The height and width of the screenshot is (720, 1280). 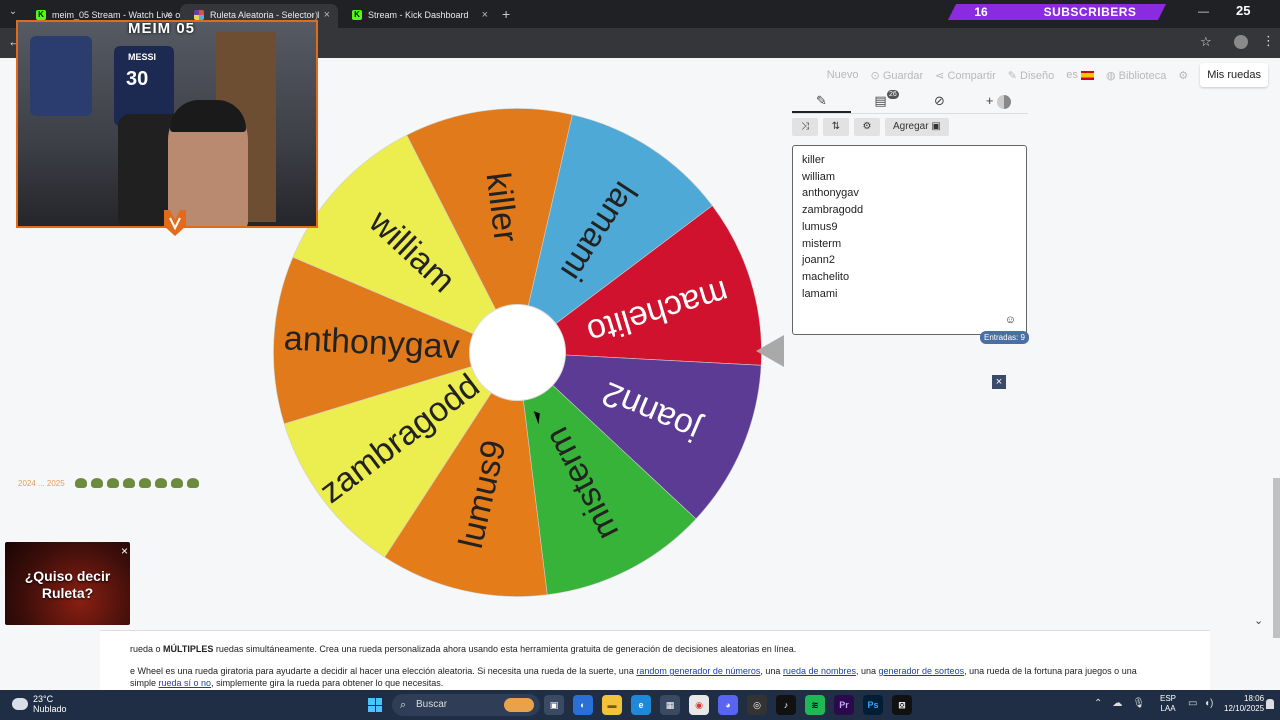 I want to click on taskbar-app-capcut-icon: ♪, so click(x=786, y=705).